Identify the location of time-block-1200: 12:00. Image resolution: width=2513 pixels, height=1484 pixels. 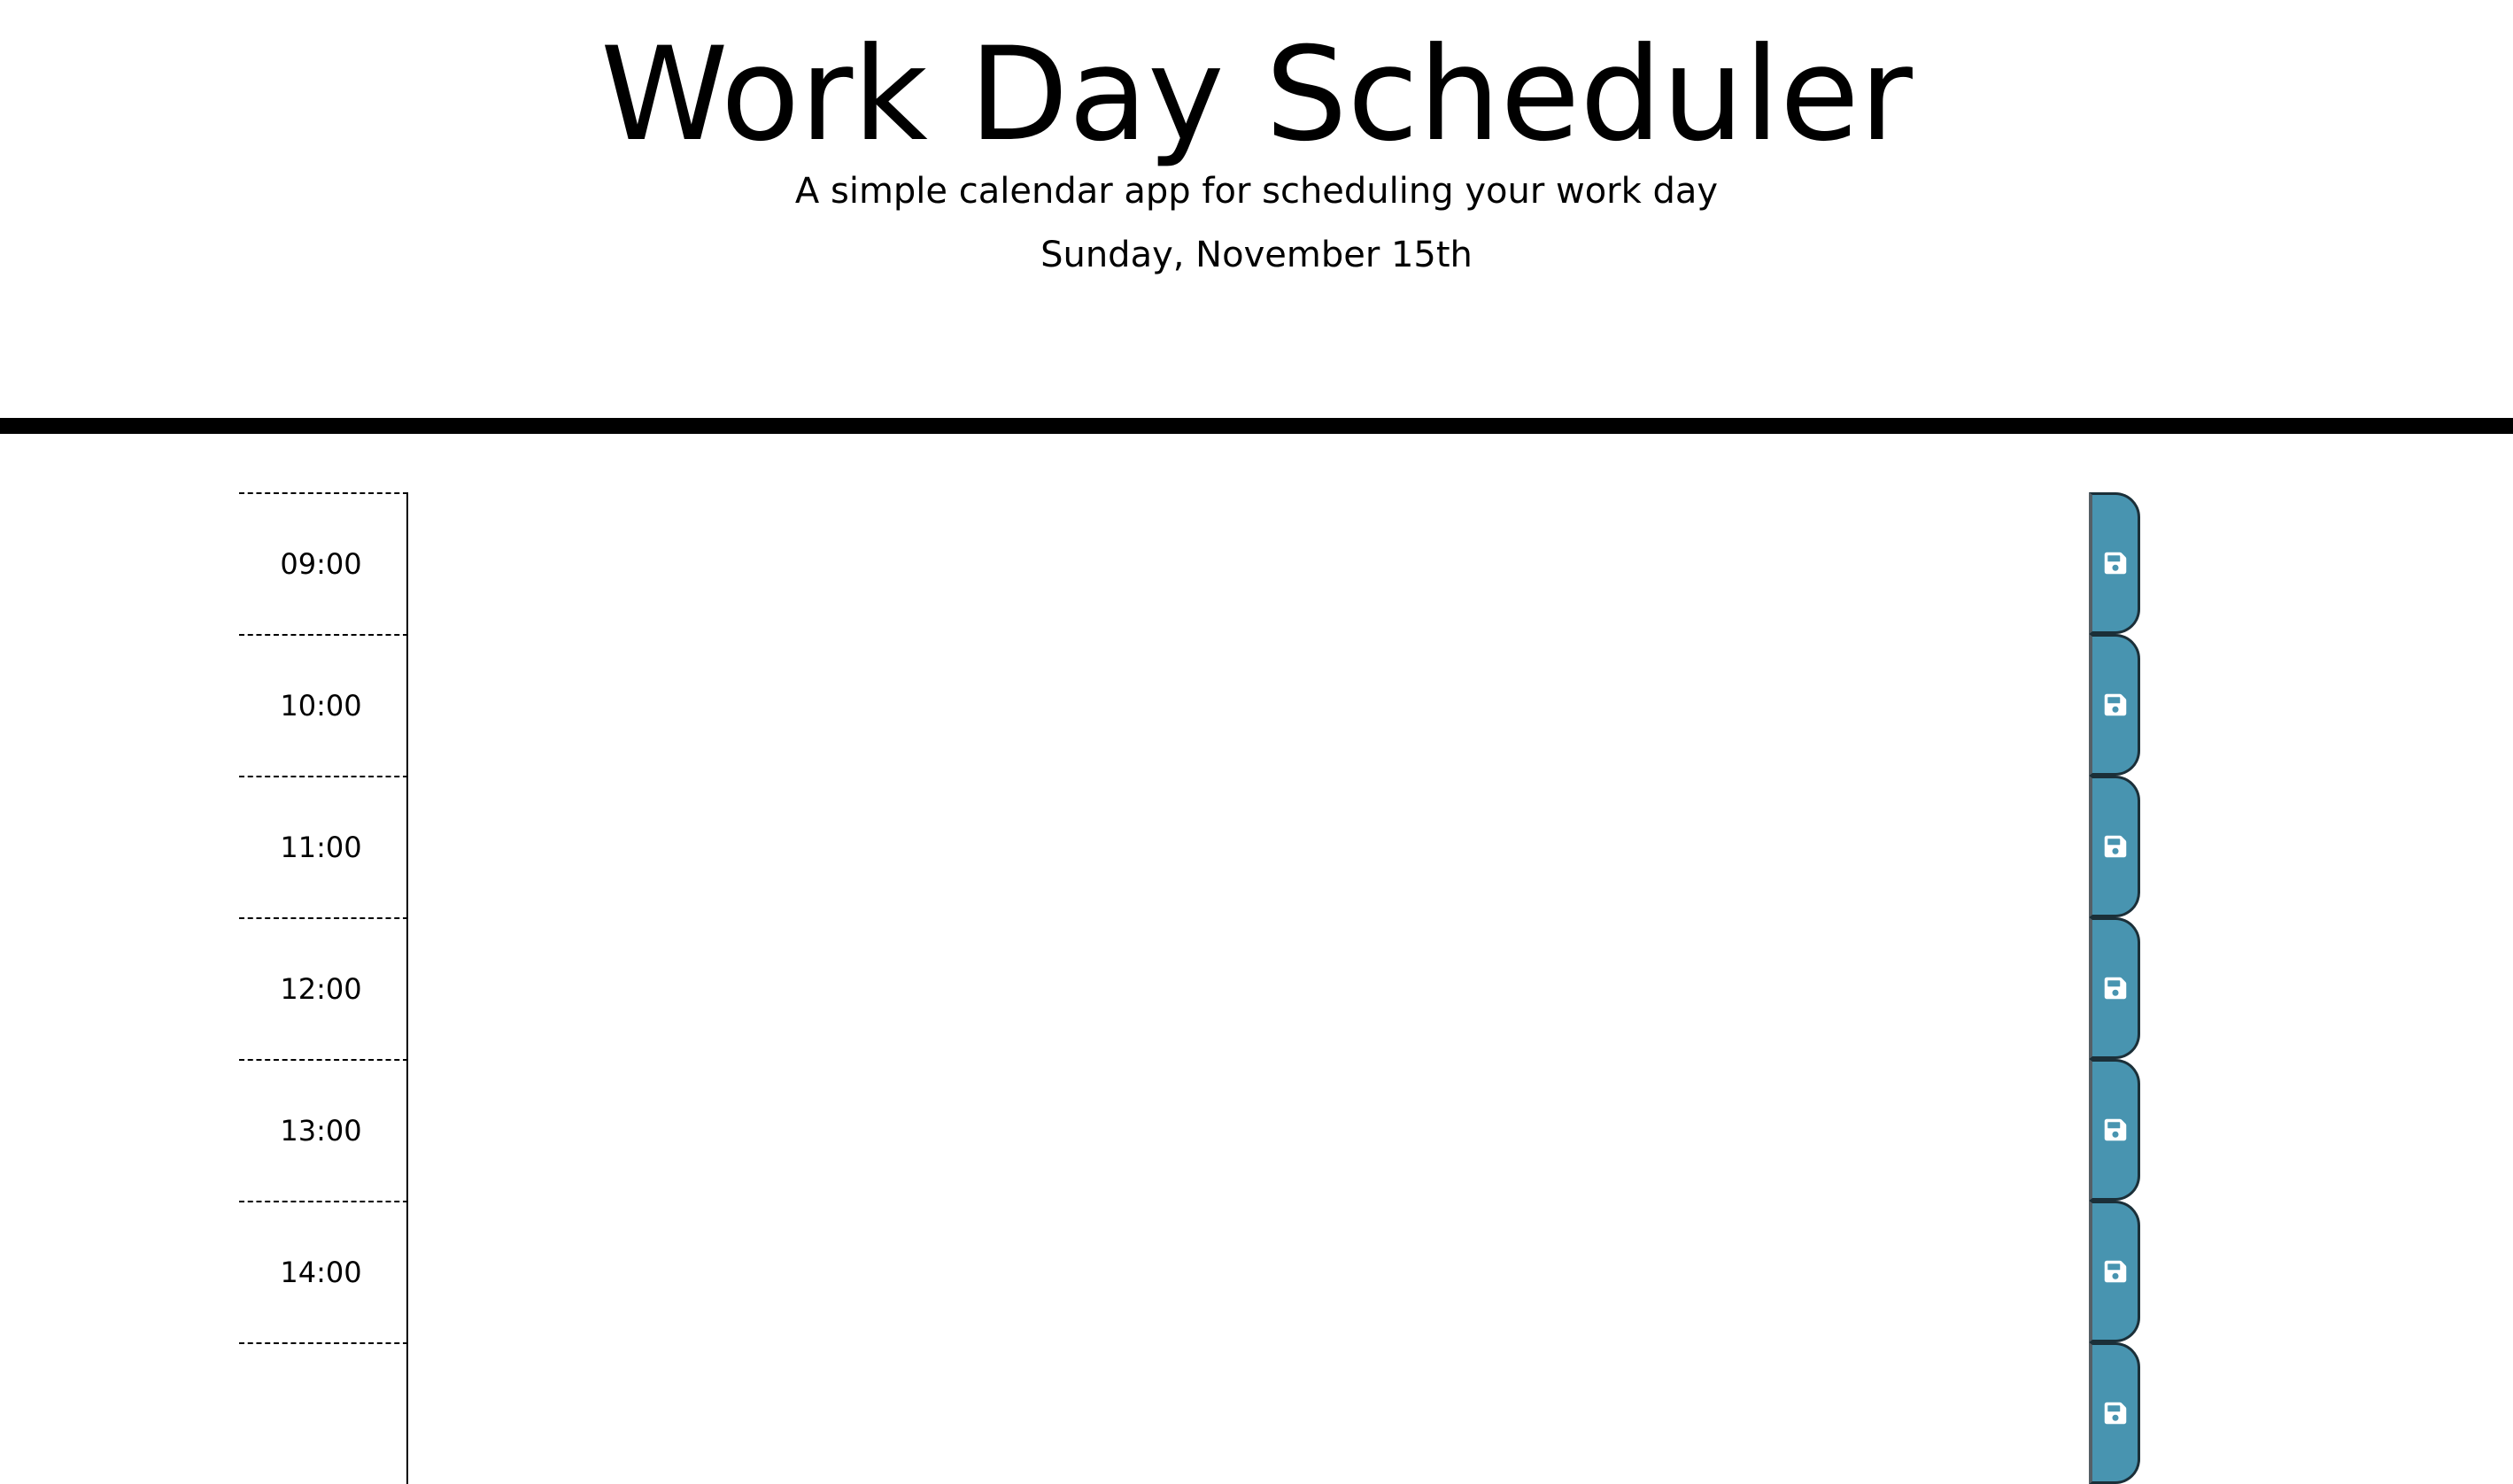
(1190, 988).